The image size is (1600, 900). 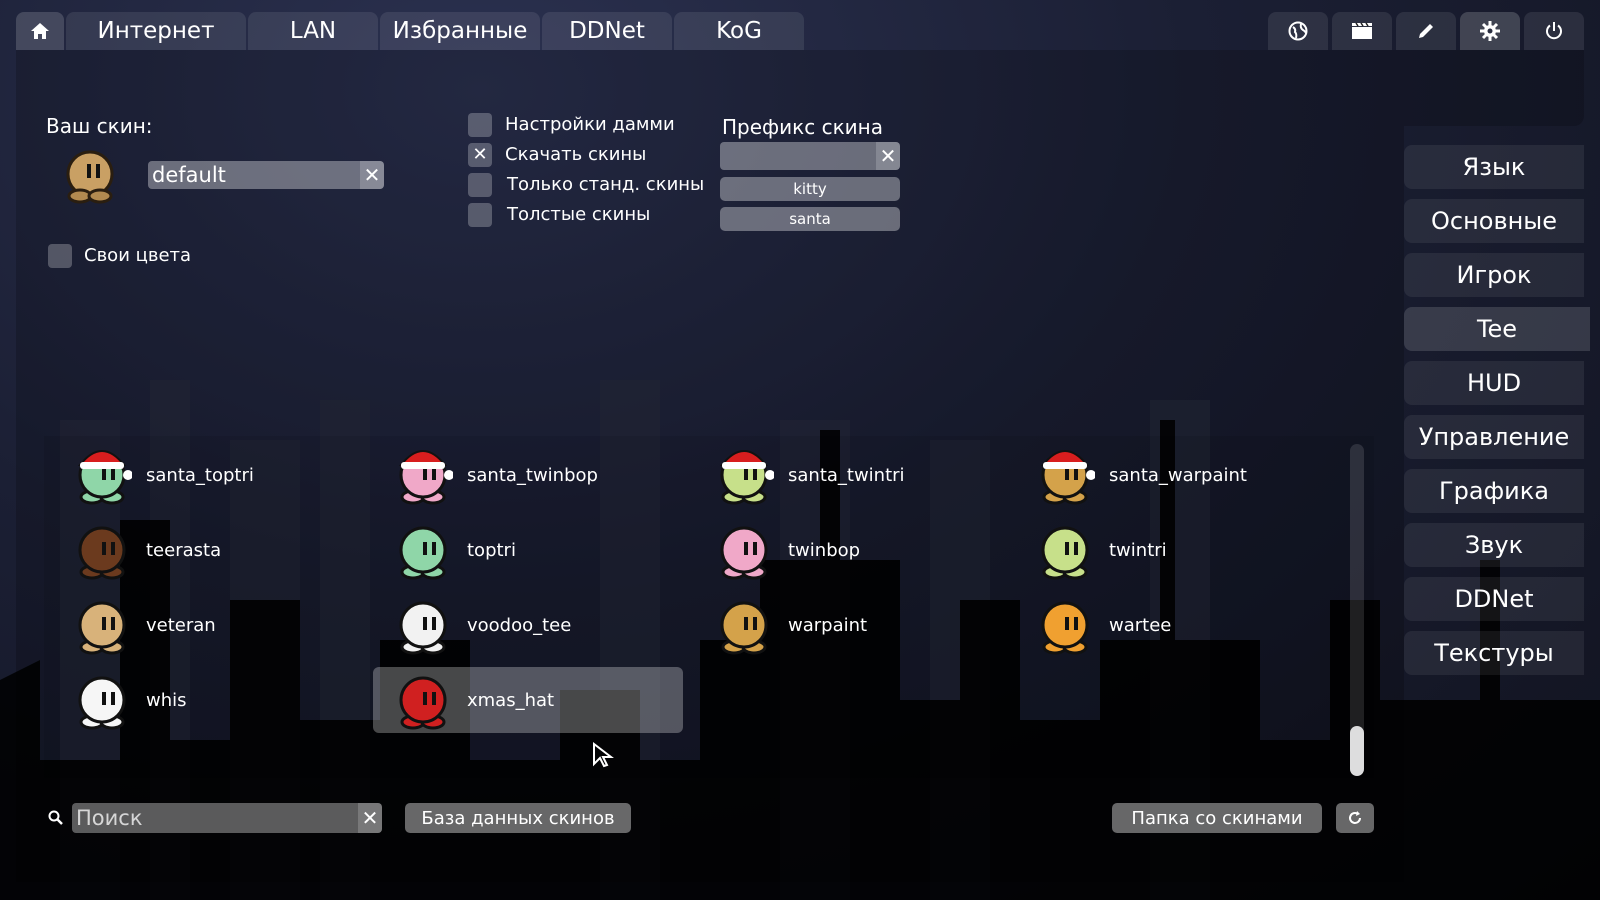 What do you see at coordinates (189, 175) in the screenshot?
I see `skin-name-value: default` at bounding box center [189, 175].